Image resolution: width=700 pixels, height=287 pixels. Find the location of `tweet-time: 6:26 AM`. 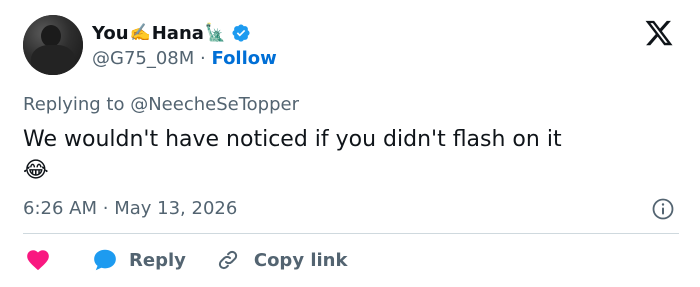

tweet-time: 6:26 AM is located at coordinates (60, 208).